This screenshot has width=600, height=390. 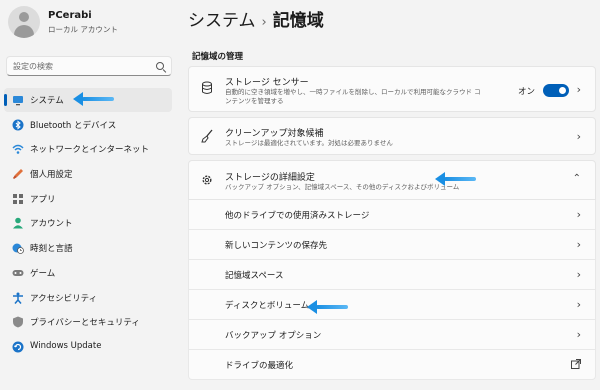 I want to click on sidebar-item-accounts: アカウント, so click(x=88, y=223).